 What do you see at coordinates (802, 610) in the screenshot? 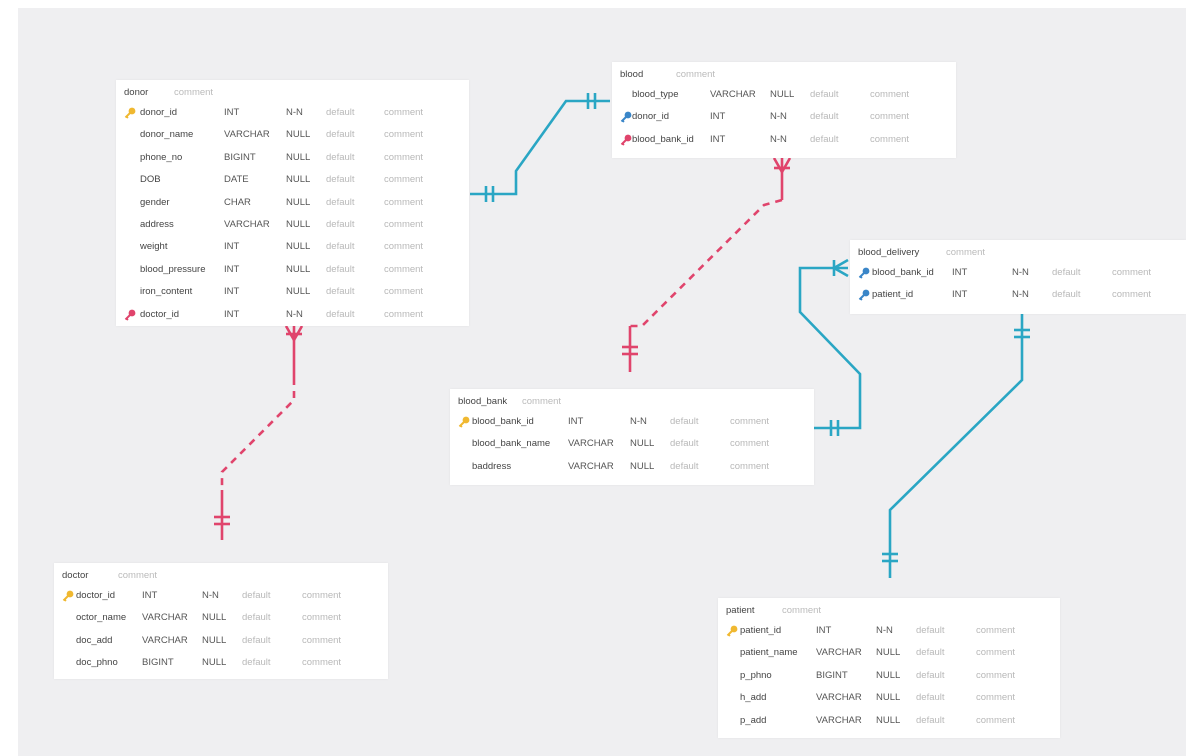
I see `table-comment: comment` at bounding box center [802, 610].